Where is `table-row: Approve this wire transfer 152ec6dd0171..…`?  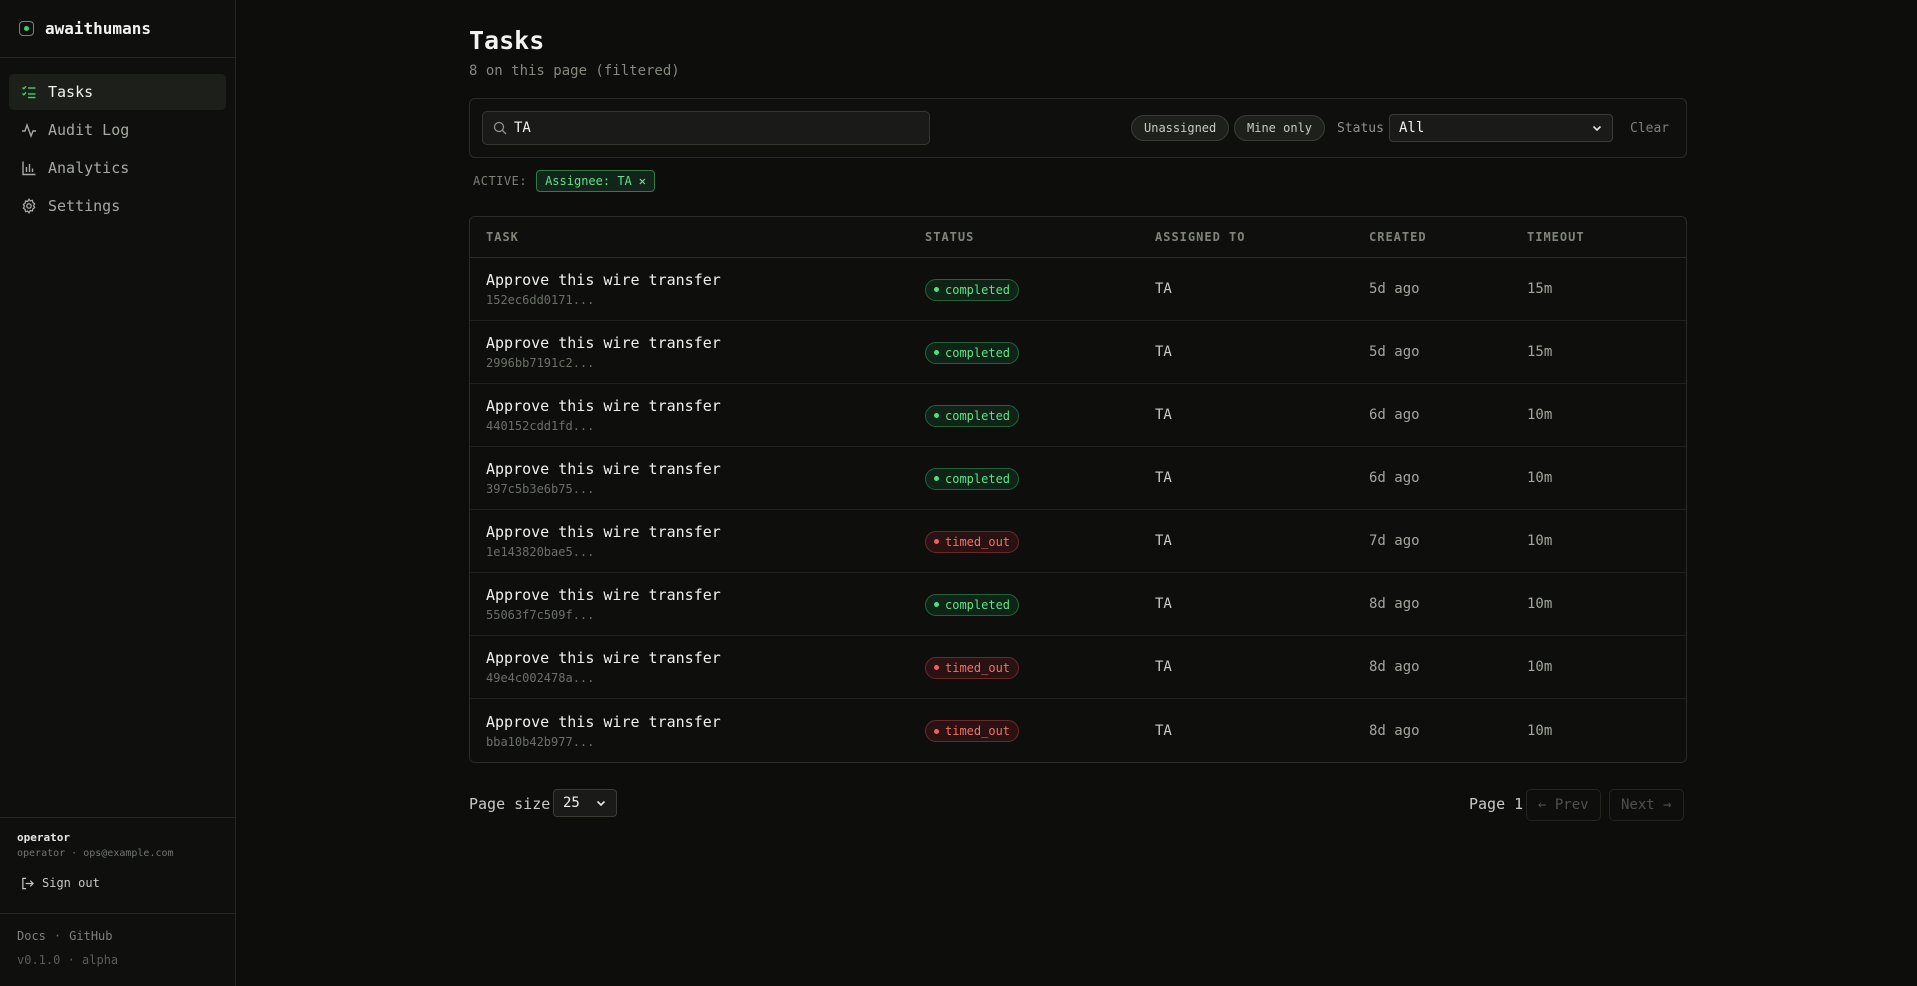 table-row: Approve this wire transfer 152ec6dd0171..… is located at coordinates (1078, 289).